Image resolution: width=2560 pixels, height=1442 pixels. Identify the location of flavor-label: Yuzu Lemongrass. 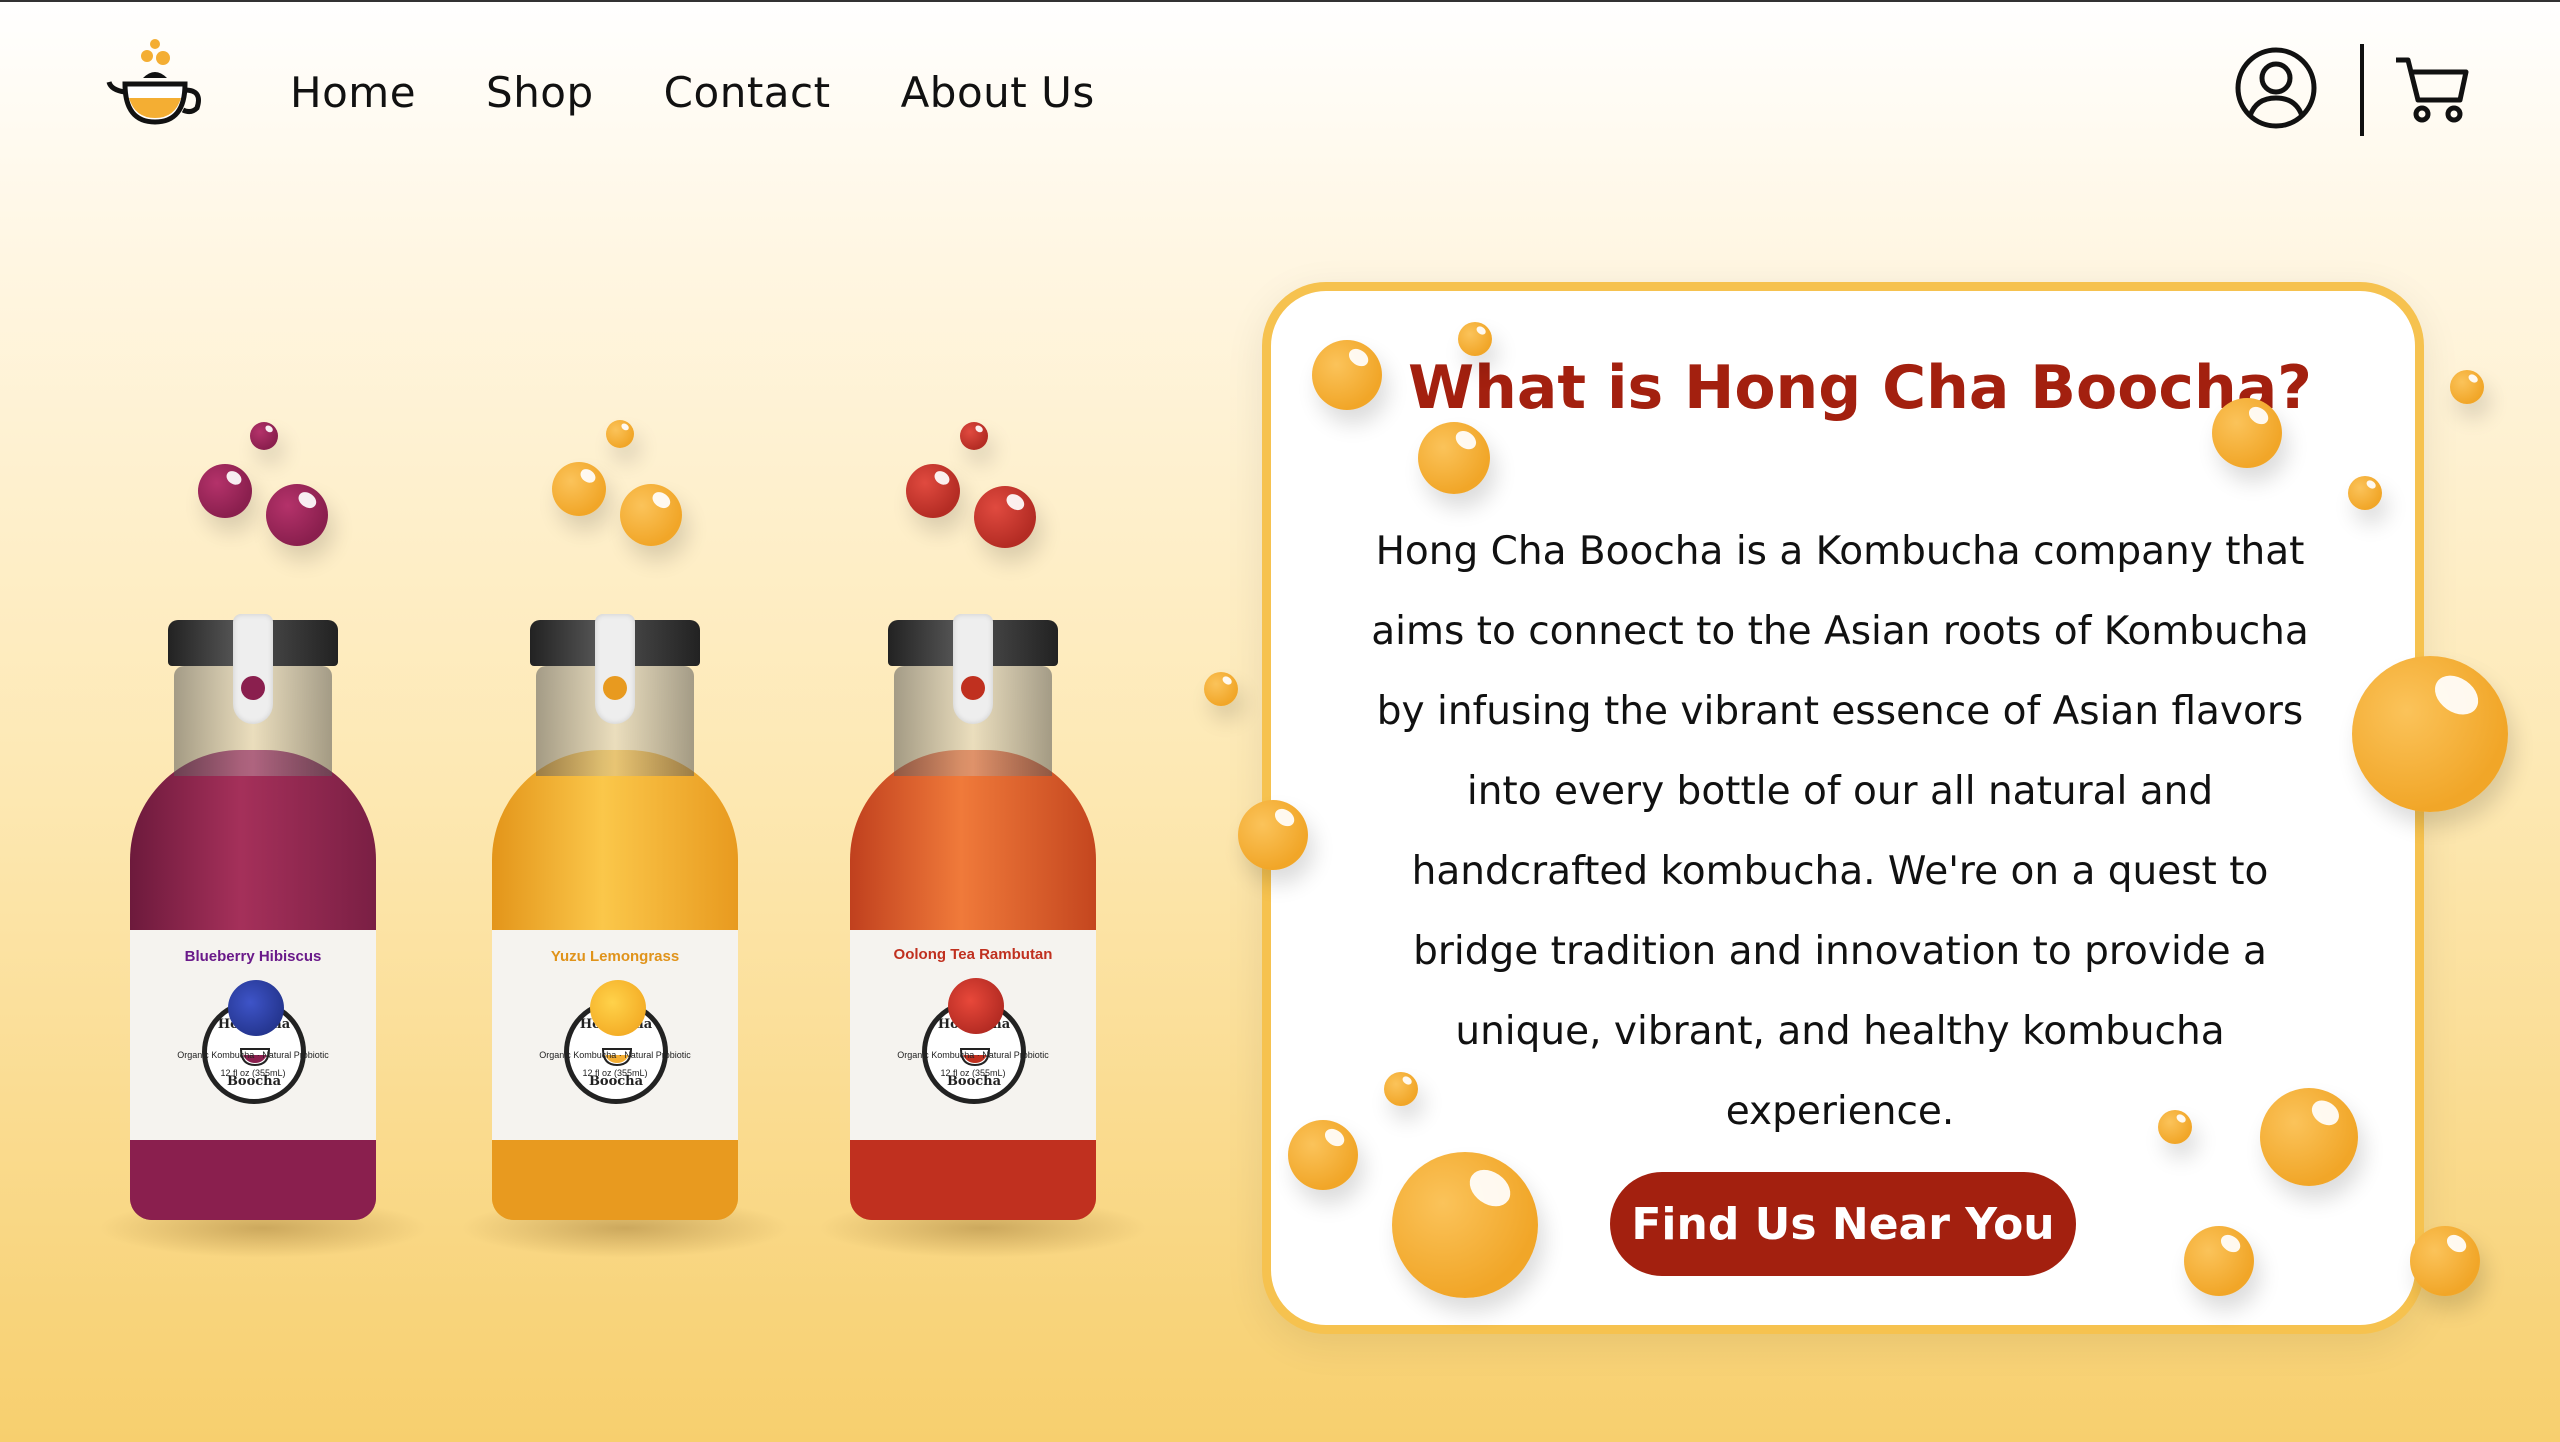
(615, 956).